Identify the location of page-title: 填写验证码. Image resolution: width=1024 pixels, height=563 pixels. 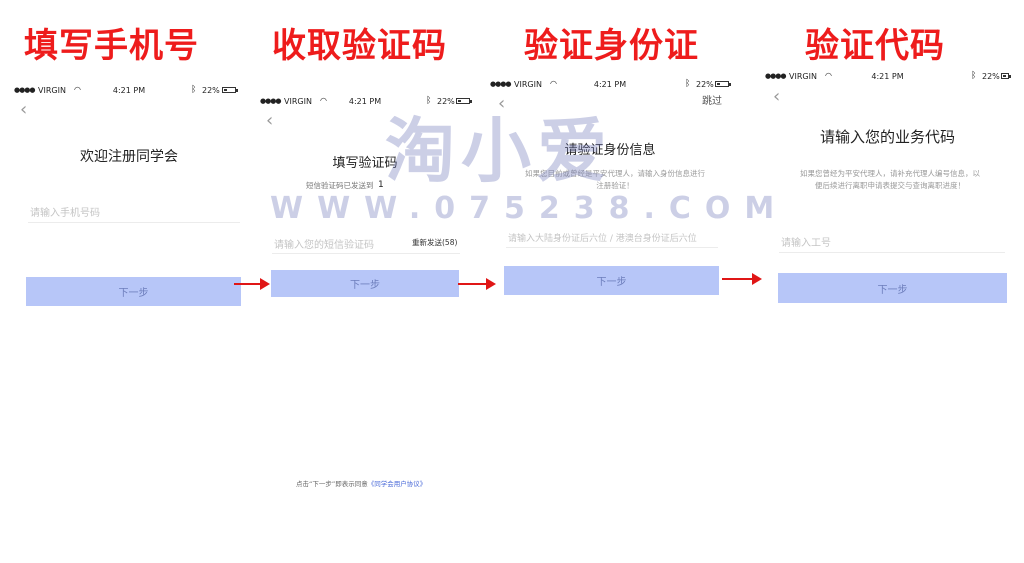
(365, 163).